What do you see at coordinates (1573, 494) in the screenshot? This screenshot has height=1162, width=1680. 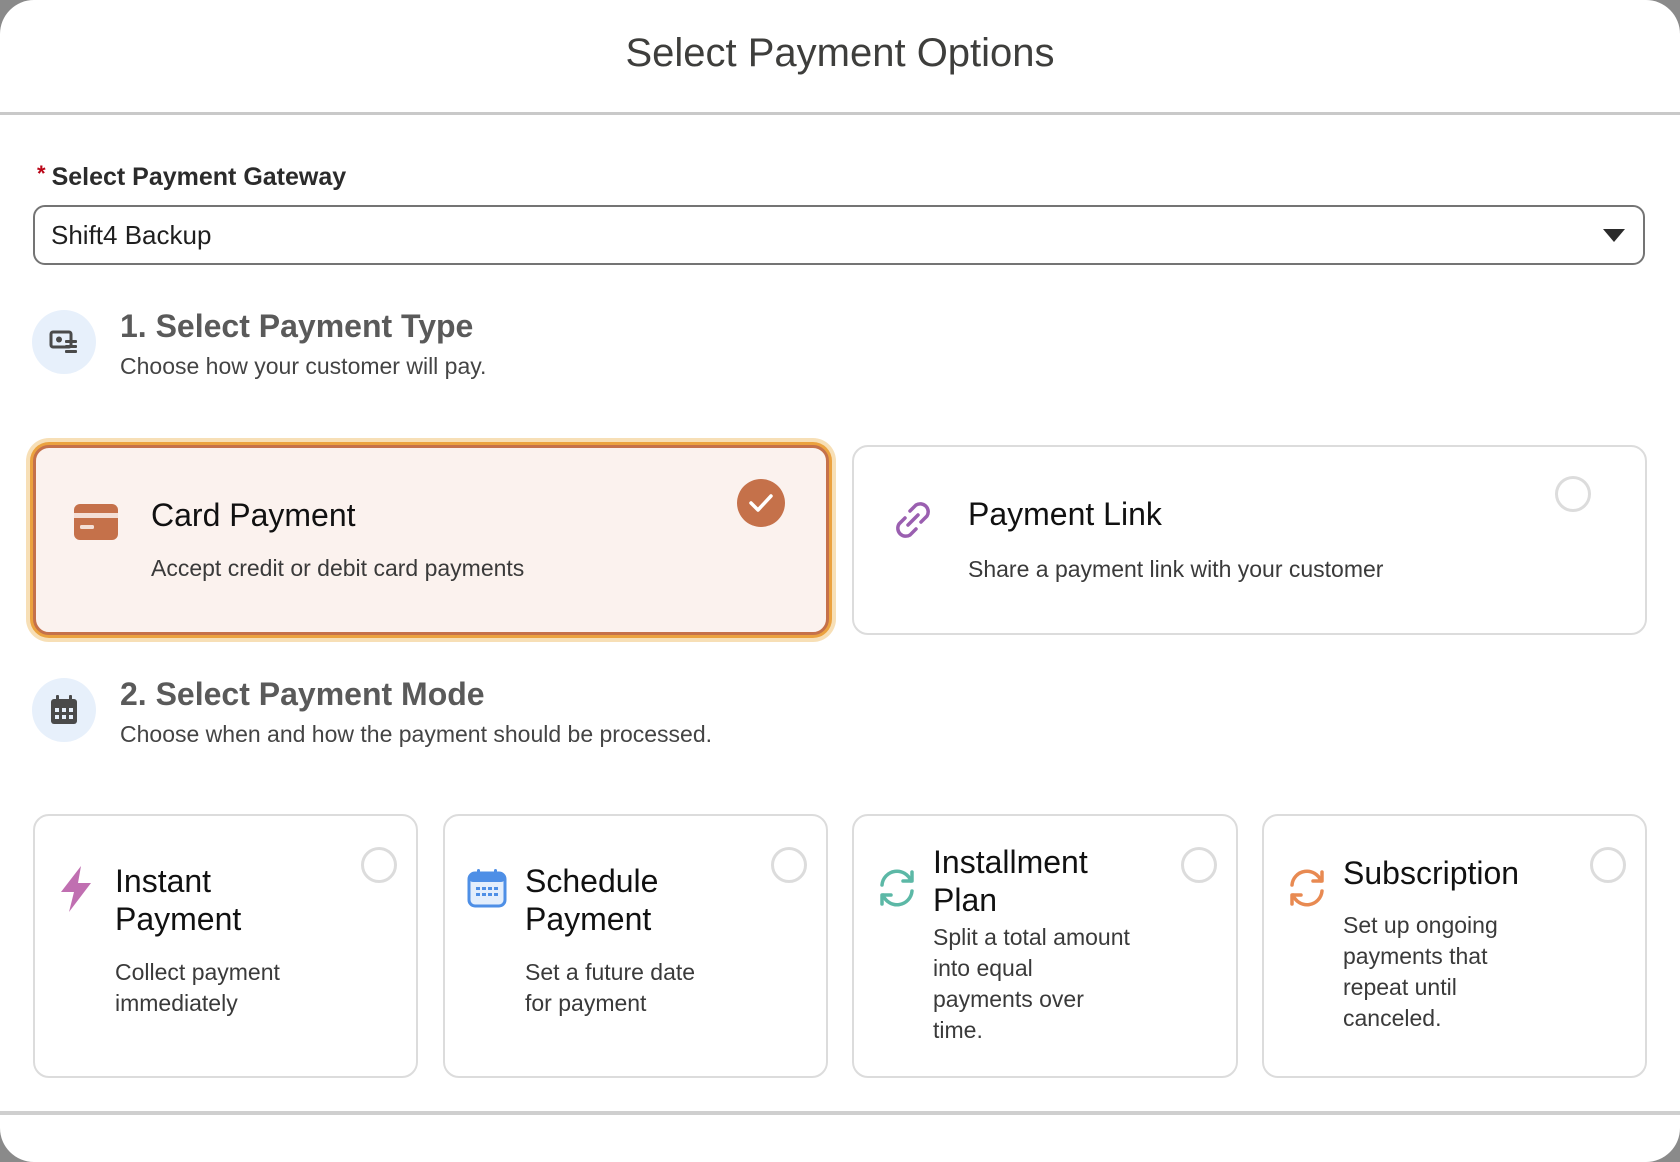 I see `payment-link-radio` at bounding box center [1573, 494].